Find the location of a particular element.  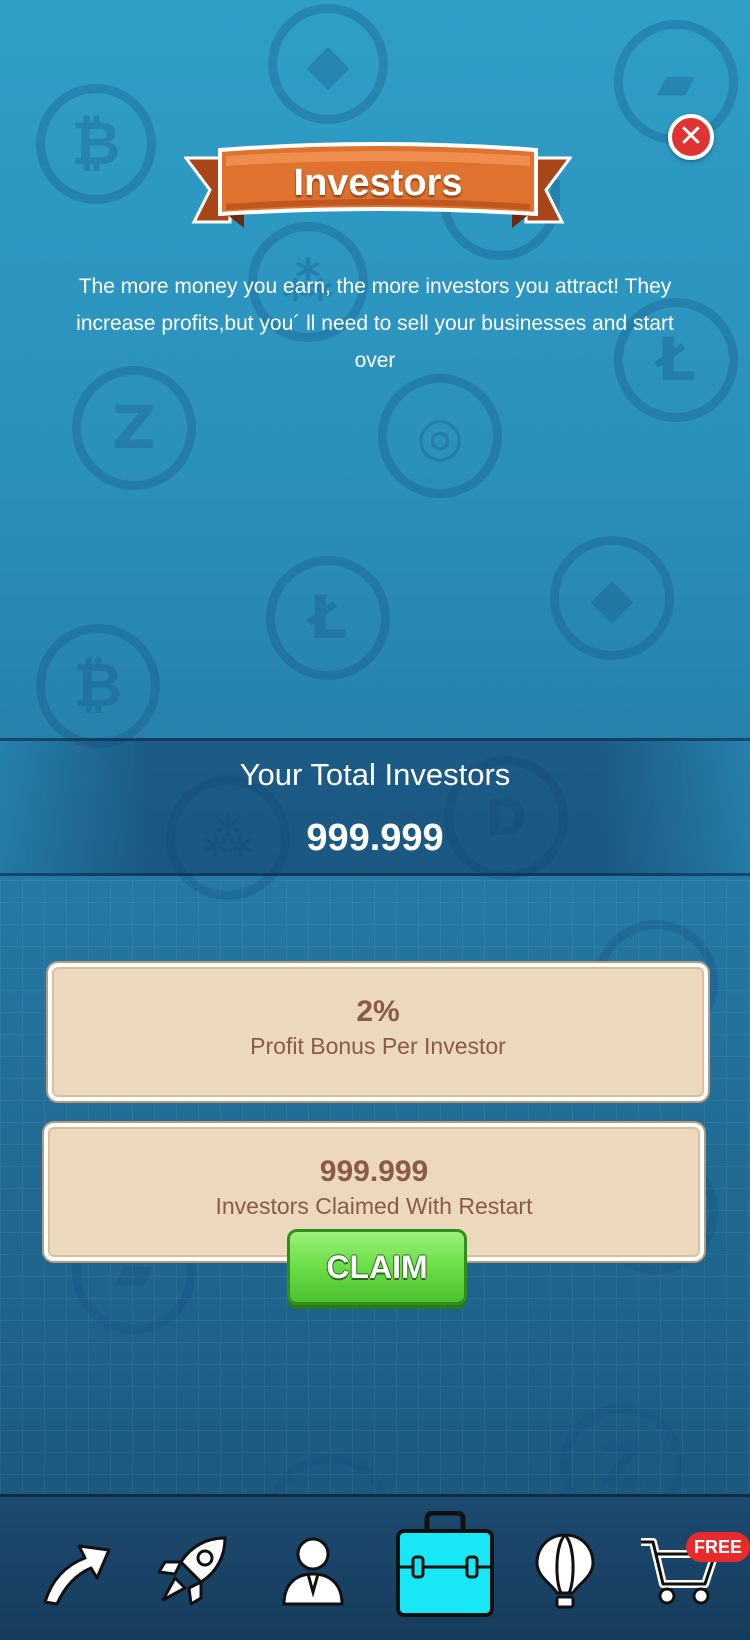

claimed-investors-label: Investors Claimed With Restart is located at coordinates (374, 1206).